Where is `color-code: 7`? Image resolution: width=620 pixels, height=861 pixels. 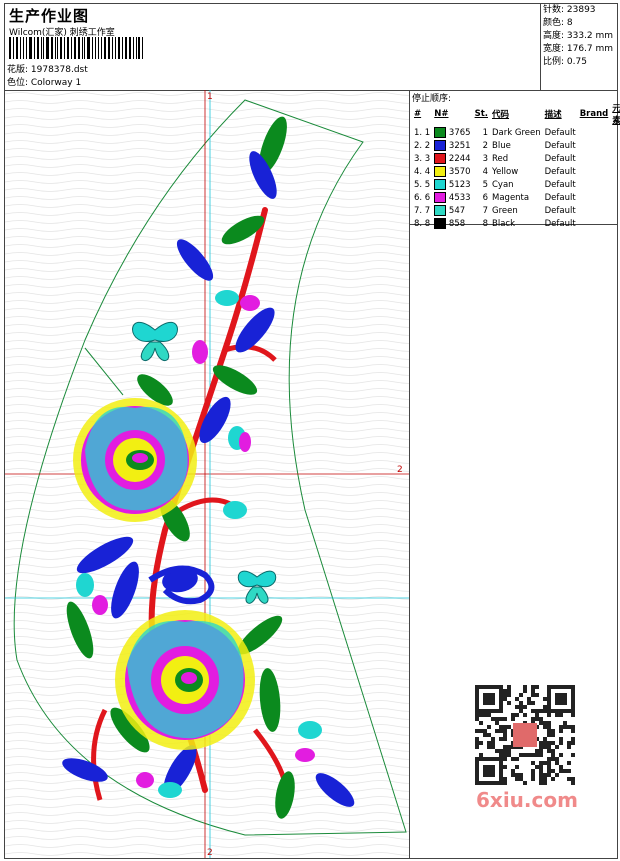 color-code: 7 is located at coordinates (485, 210).